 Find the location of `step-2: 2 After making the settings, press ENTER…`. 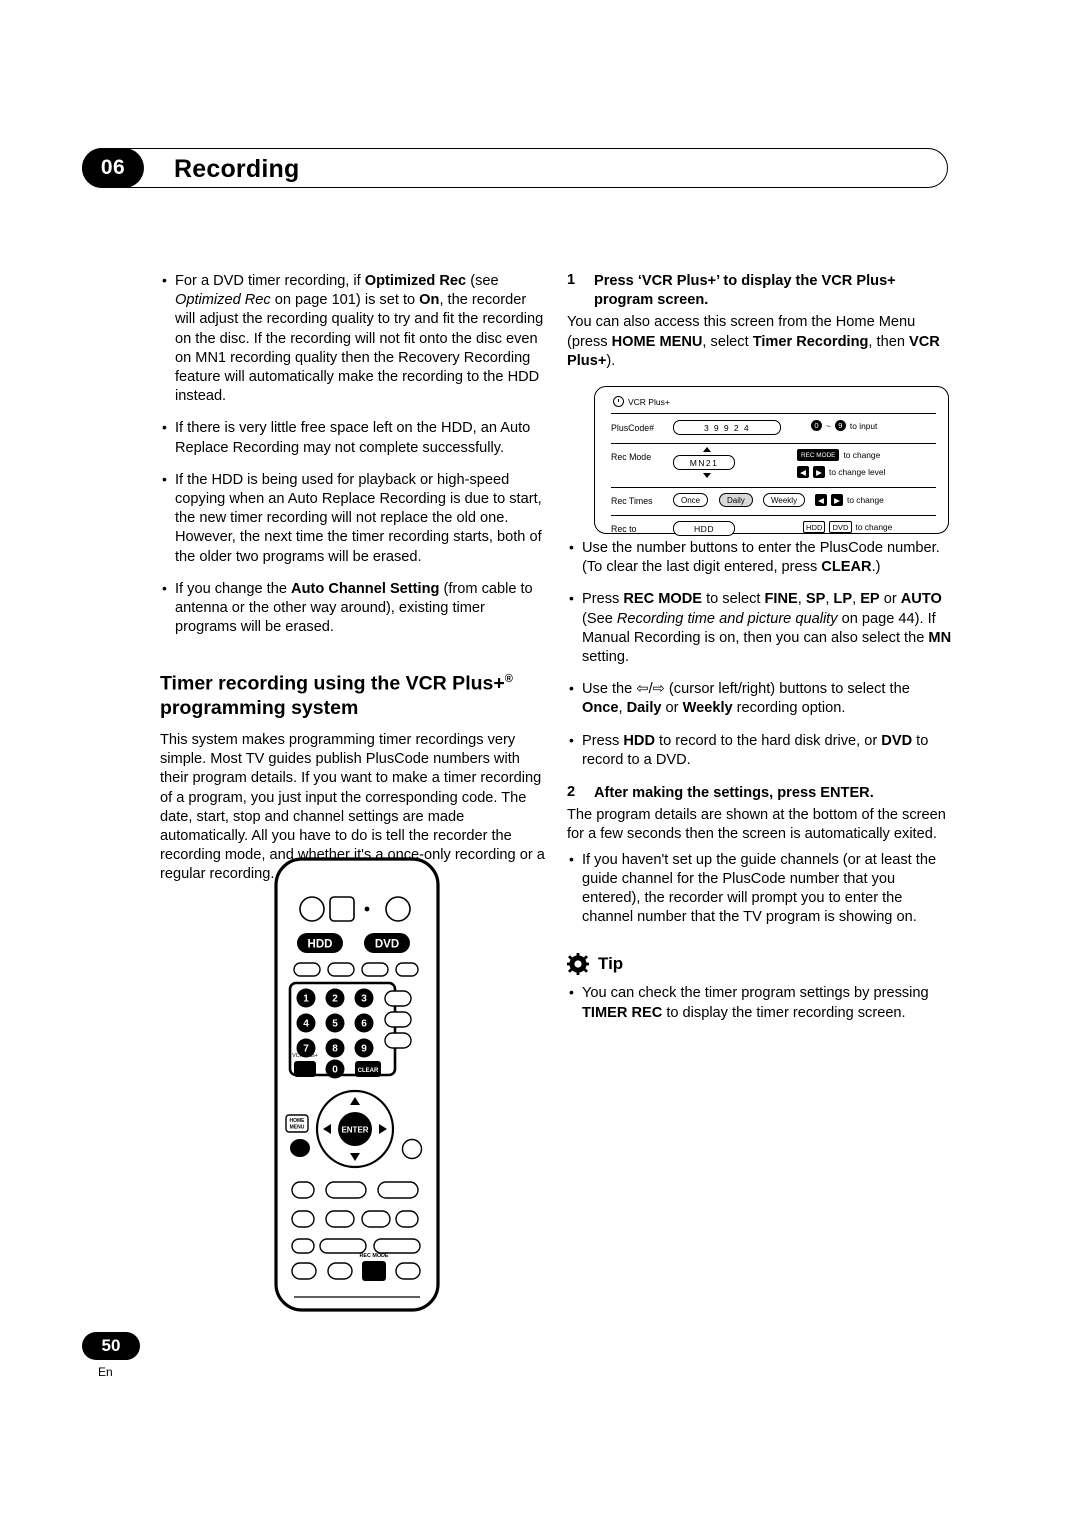

step-2: 2 After making the settings, press ENTER… is located at coordinates (759, 793).